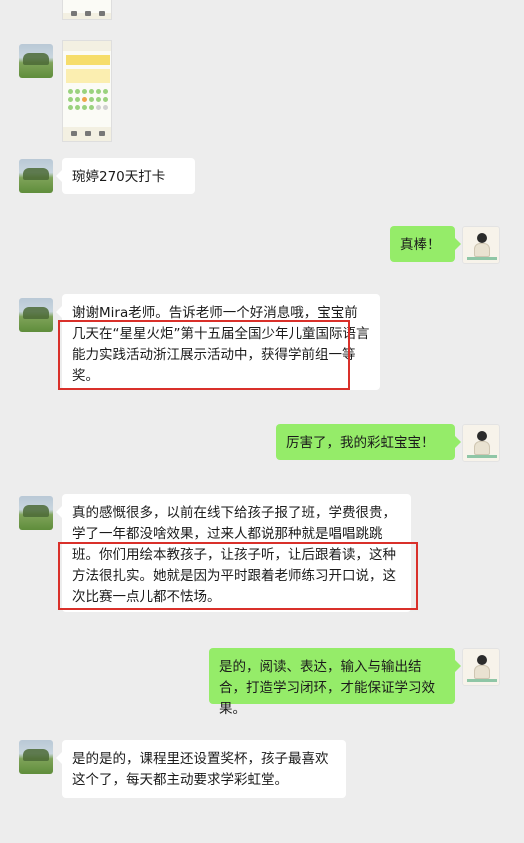 The image size is (524, 843). I want to click on message-bubble: 是的是的，课程里还设置奖杯，孩子最喜欢这个了，每天都主动要求学彩虹堂。, so click(201, 769).